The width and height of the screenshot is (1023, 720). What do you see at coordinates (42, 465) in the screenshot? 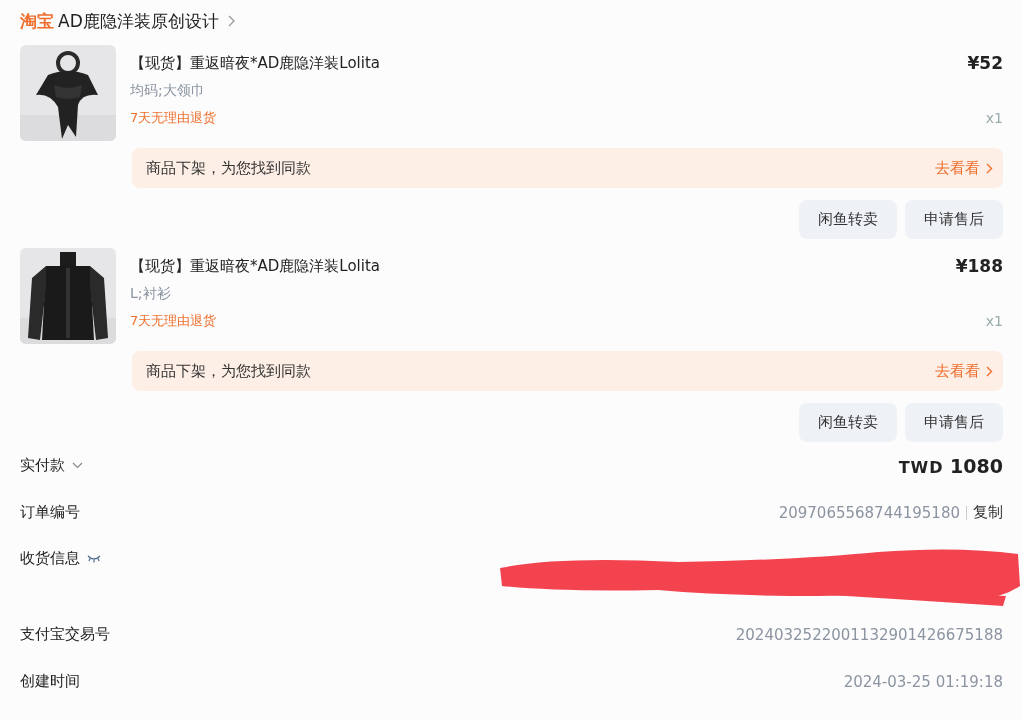
I see `detail-label: 实付款` at bounding box center [42, 465].